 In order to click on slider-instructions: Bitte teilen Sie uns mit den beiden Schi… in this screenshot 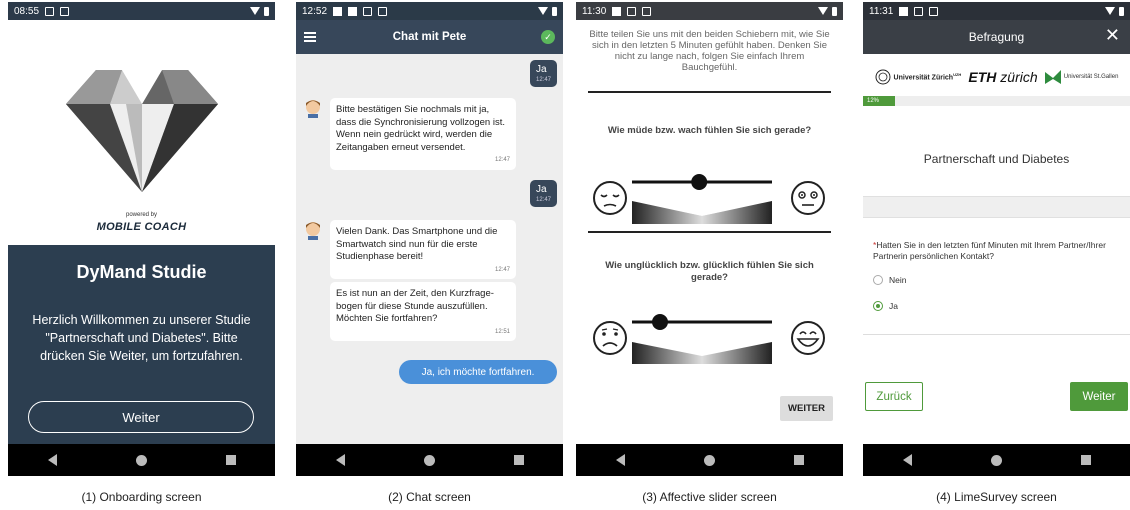, I will do `click(709, 51)`.